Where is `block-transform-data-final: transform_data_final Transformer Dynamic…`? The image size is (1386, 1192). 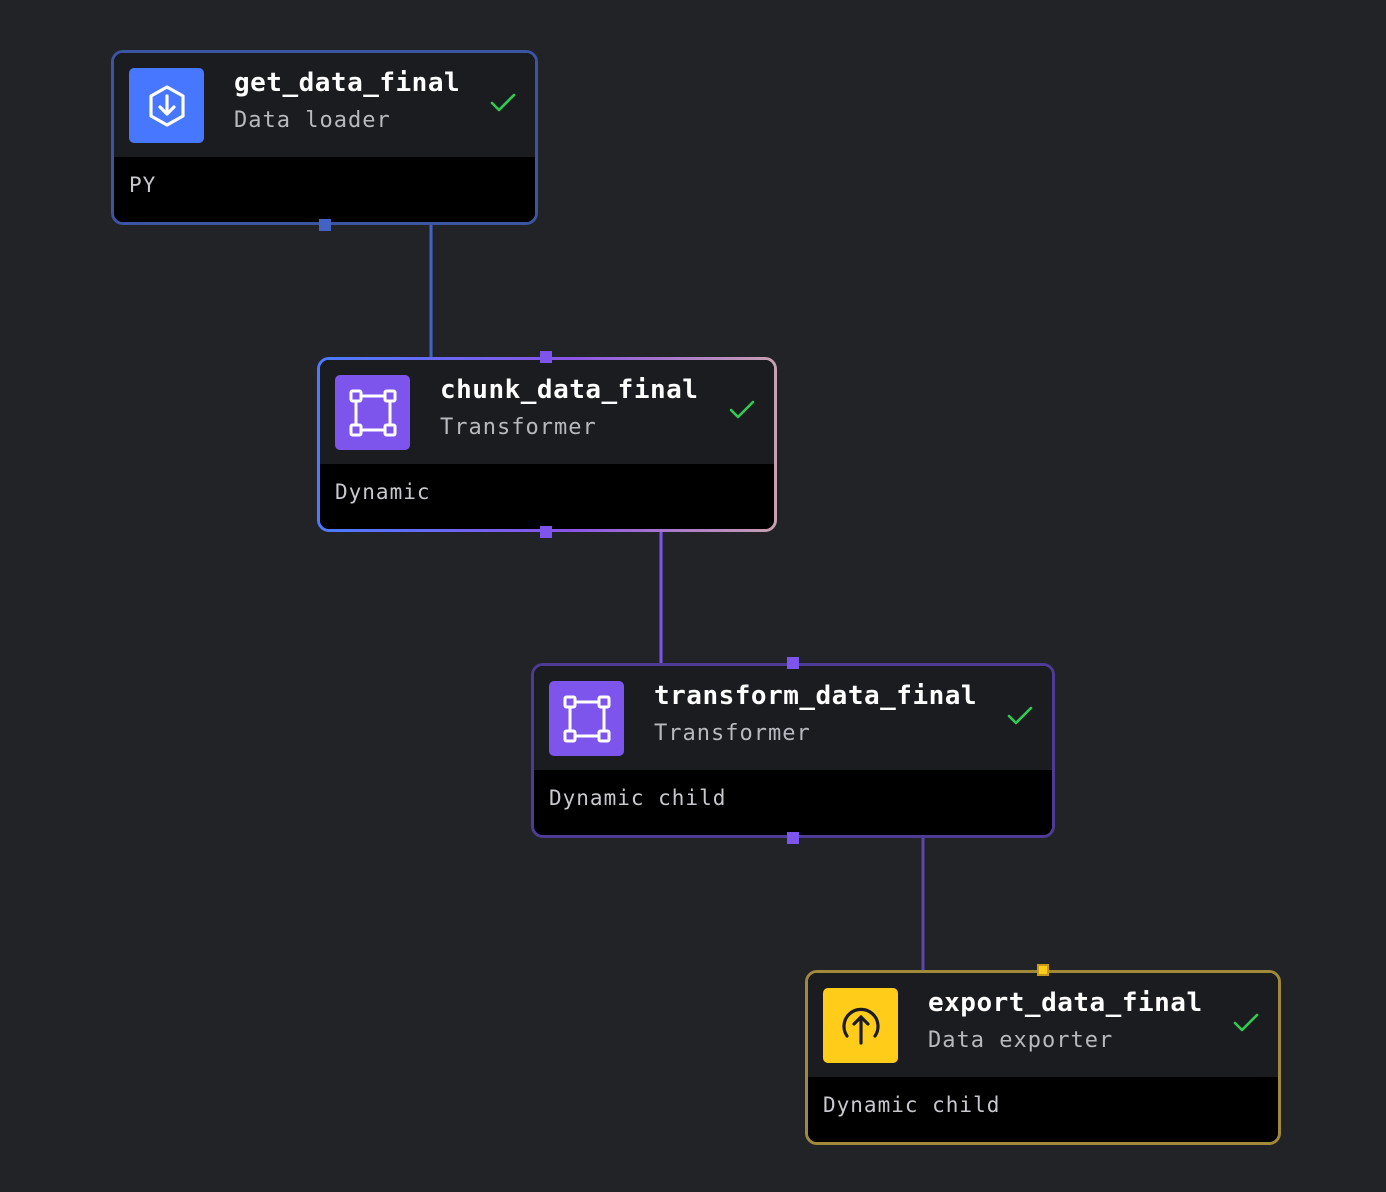
block-transform-data-final: transform_data_final Transformer Dynamic… is located at coordinates (793, 750).